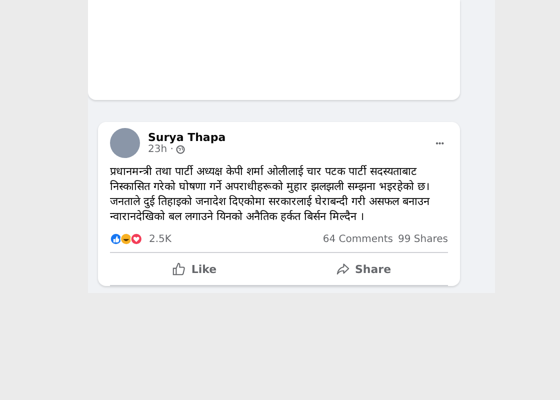  I want to click on share-arrow-icon, so click(343, 269).